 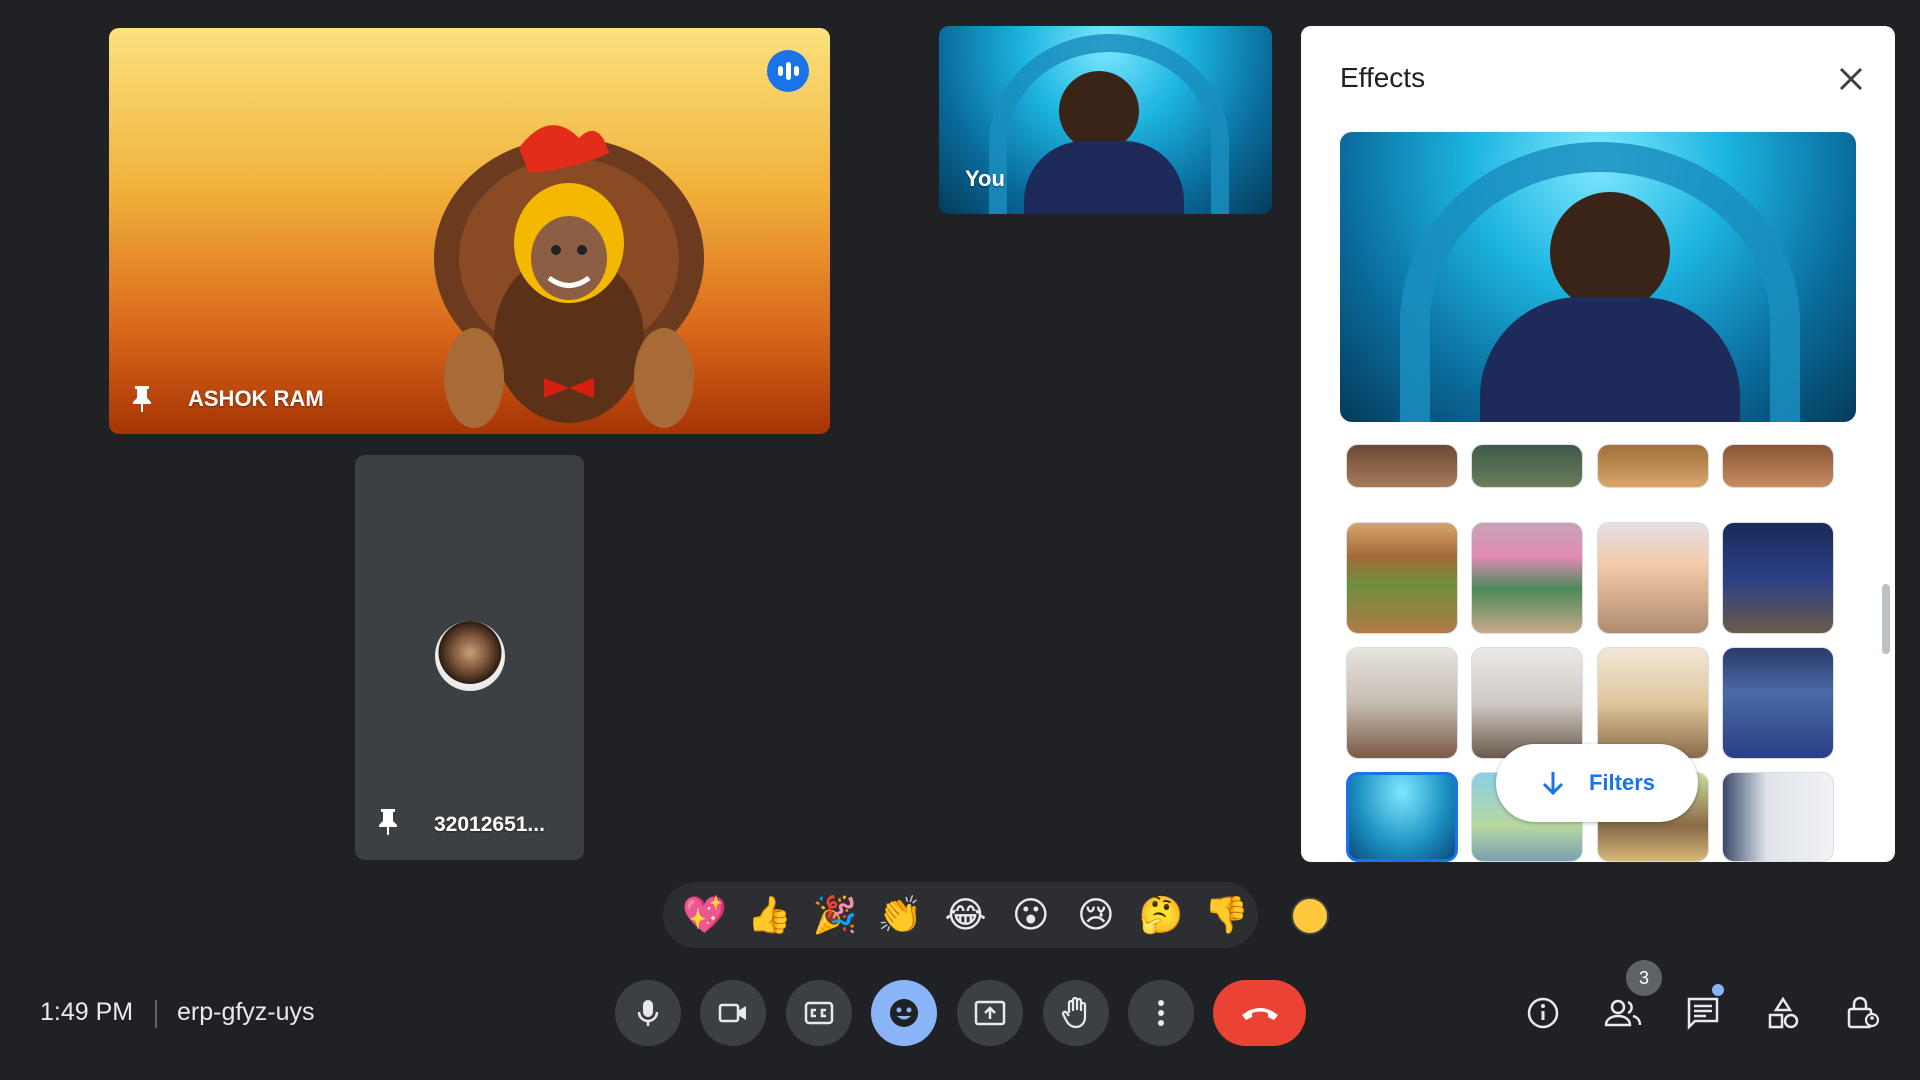 I want to click on arrow-down-icon, so click(x=1553, y=784).